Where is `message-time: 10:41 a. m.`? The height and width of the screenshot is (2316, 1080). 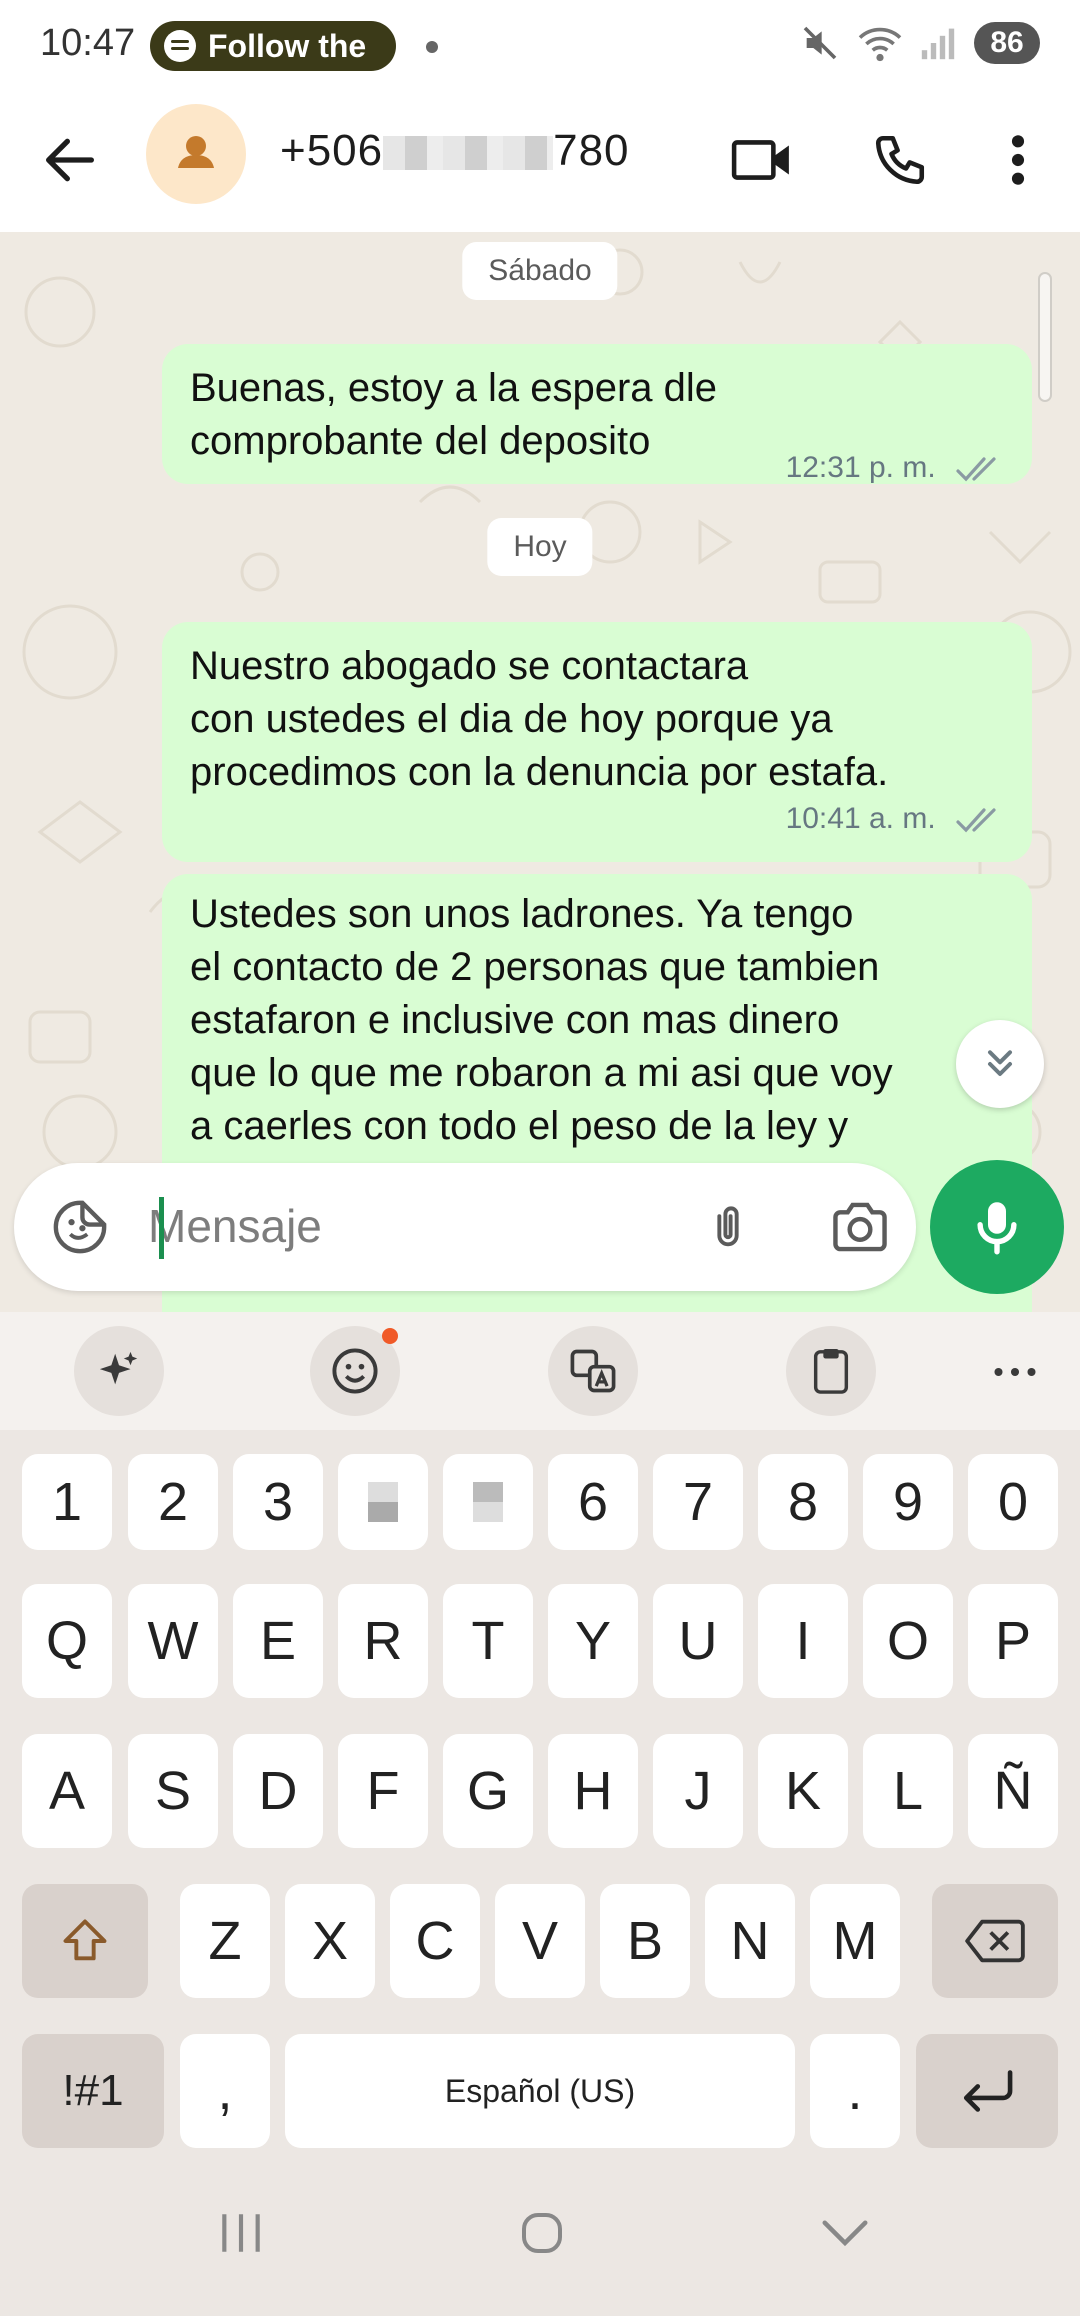
message-time: 10:41 a. m. is located at coordinates (860, 818).